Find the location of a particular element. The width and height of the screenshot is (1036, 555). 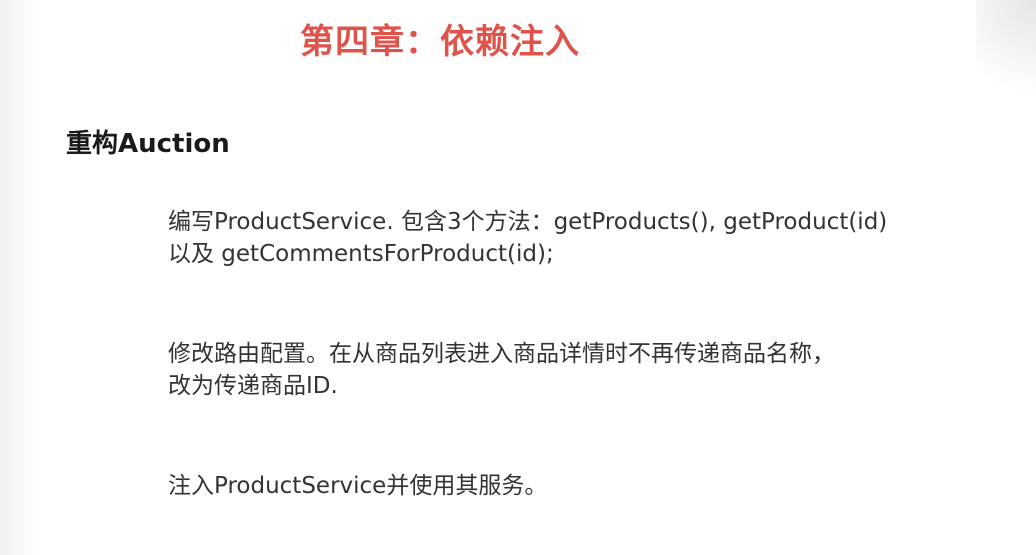

bullet-item-line: 以及 getCommentsForProduct(id); is located at coordinates (361, 254).